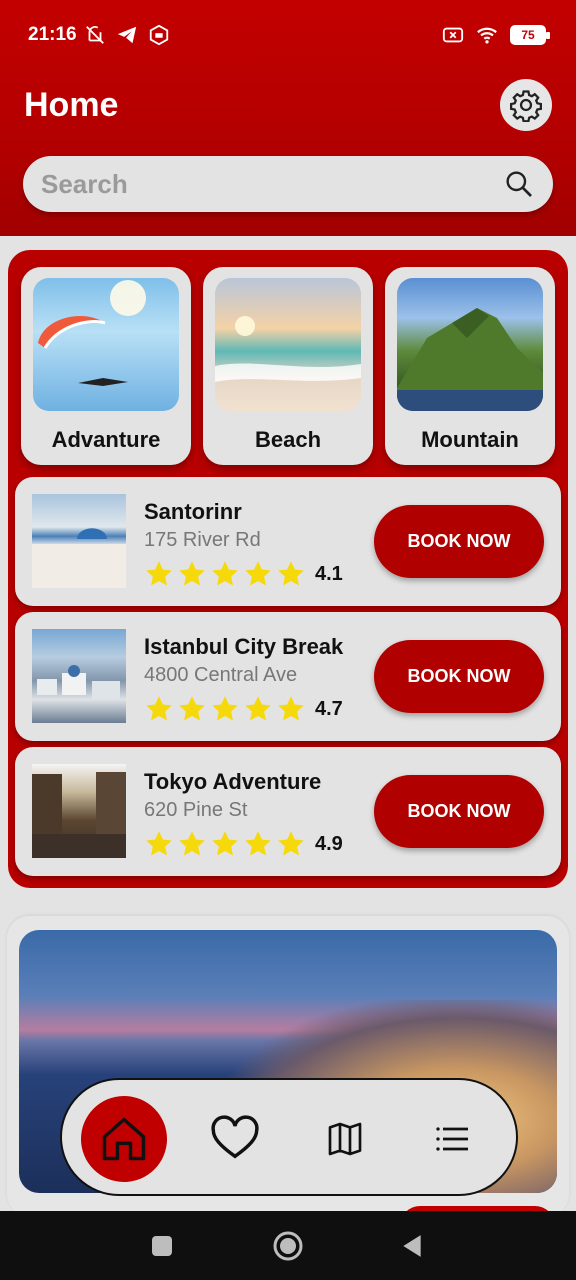 Image resolution: width=576 pixels, height=1280 pixels. What do you see at coordinates (288, 439) in the screenshot?
I see `category-label: Beach` at bounding box center [288, 439].